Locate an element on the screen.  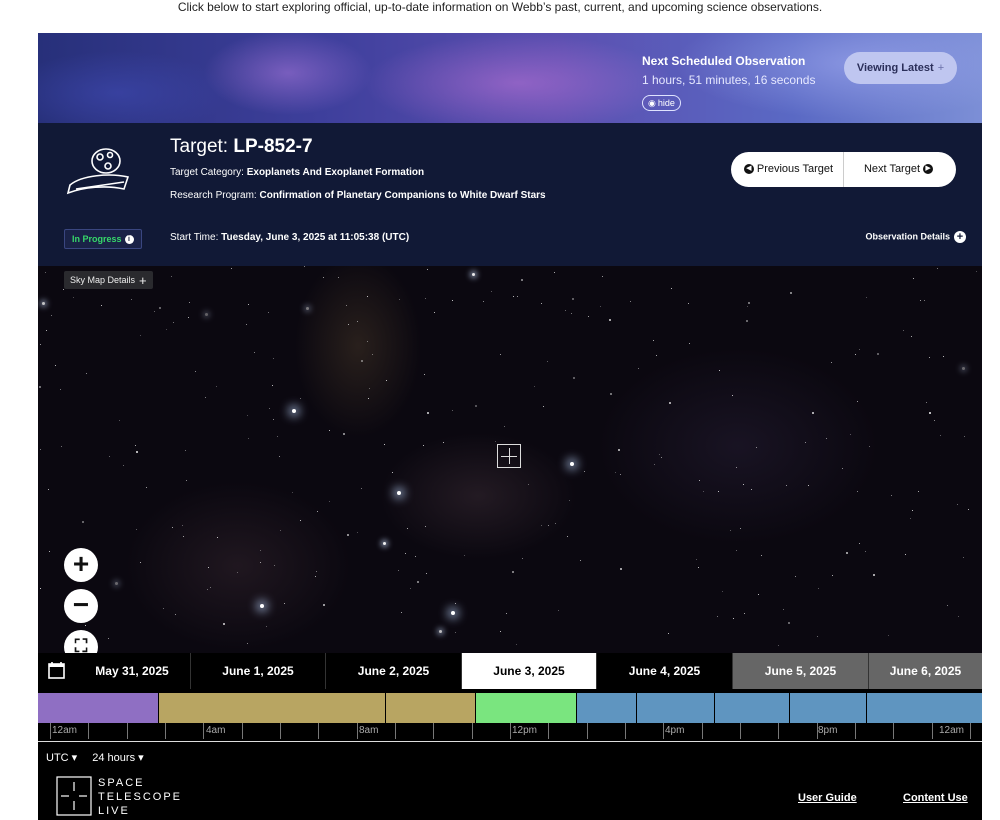
zoom-out-button: − is located at coordinates (81, 606).